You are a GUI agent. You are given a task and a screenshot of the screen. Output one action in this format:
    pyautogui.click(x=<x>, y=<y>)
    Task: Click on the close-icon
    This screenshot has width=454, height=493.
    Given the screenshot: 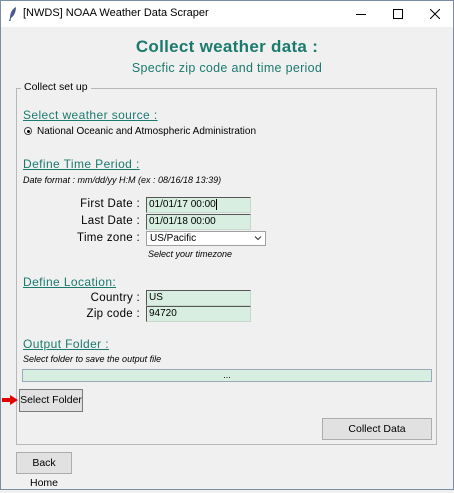 What is the action you would take?
    pyautogui.click(x=435, y=14)
    